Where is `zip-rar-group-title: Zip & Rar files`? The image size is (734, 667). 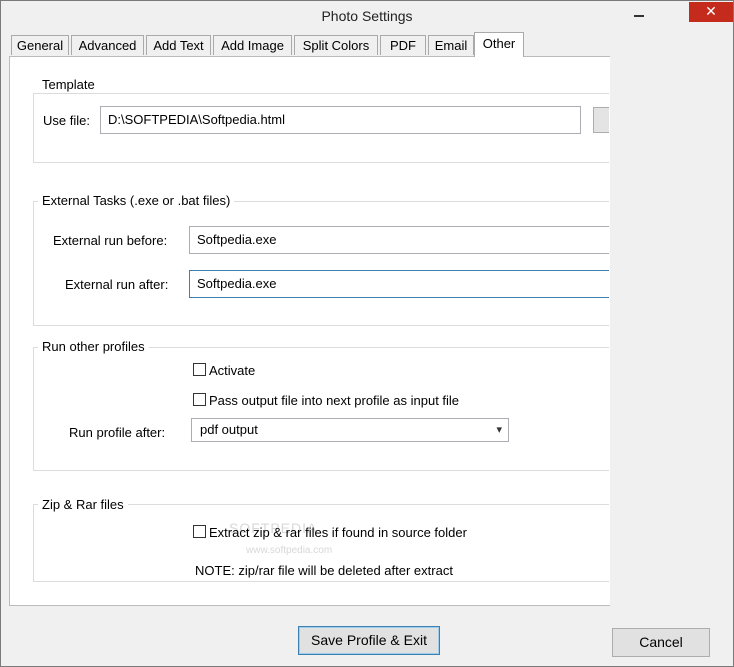 zip-rar-group-title: Zip & Rar files is located at coordinates (83, 504).